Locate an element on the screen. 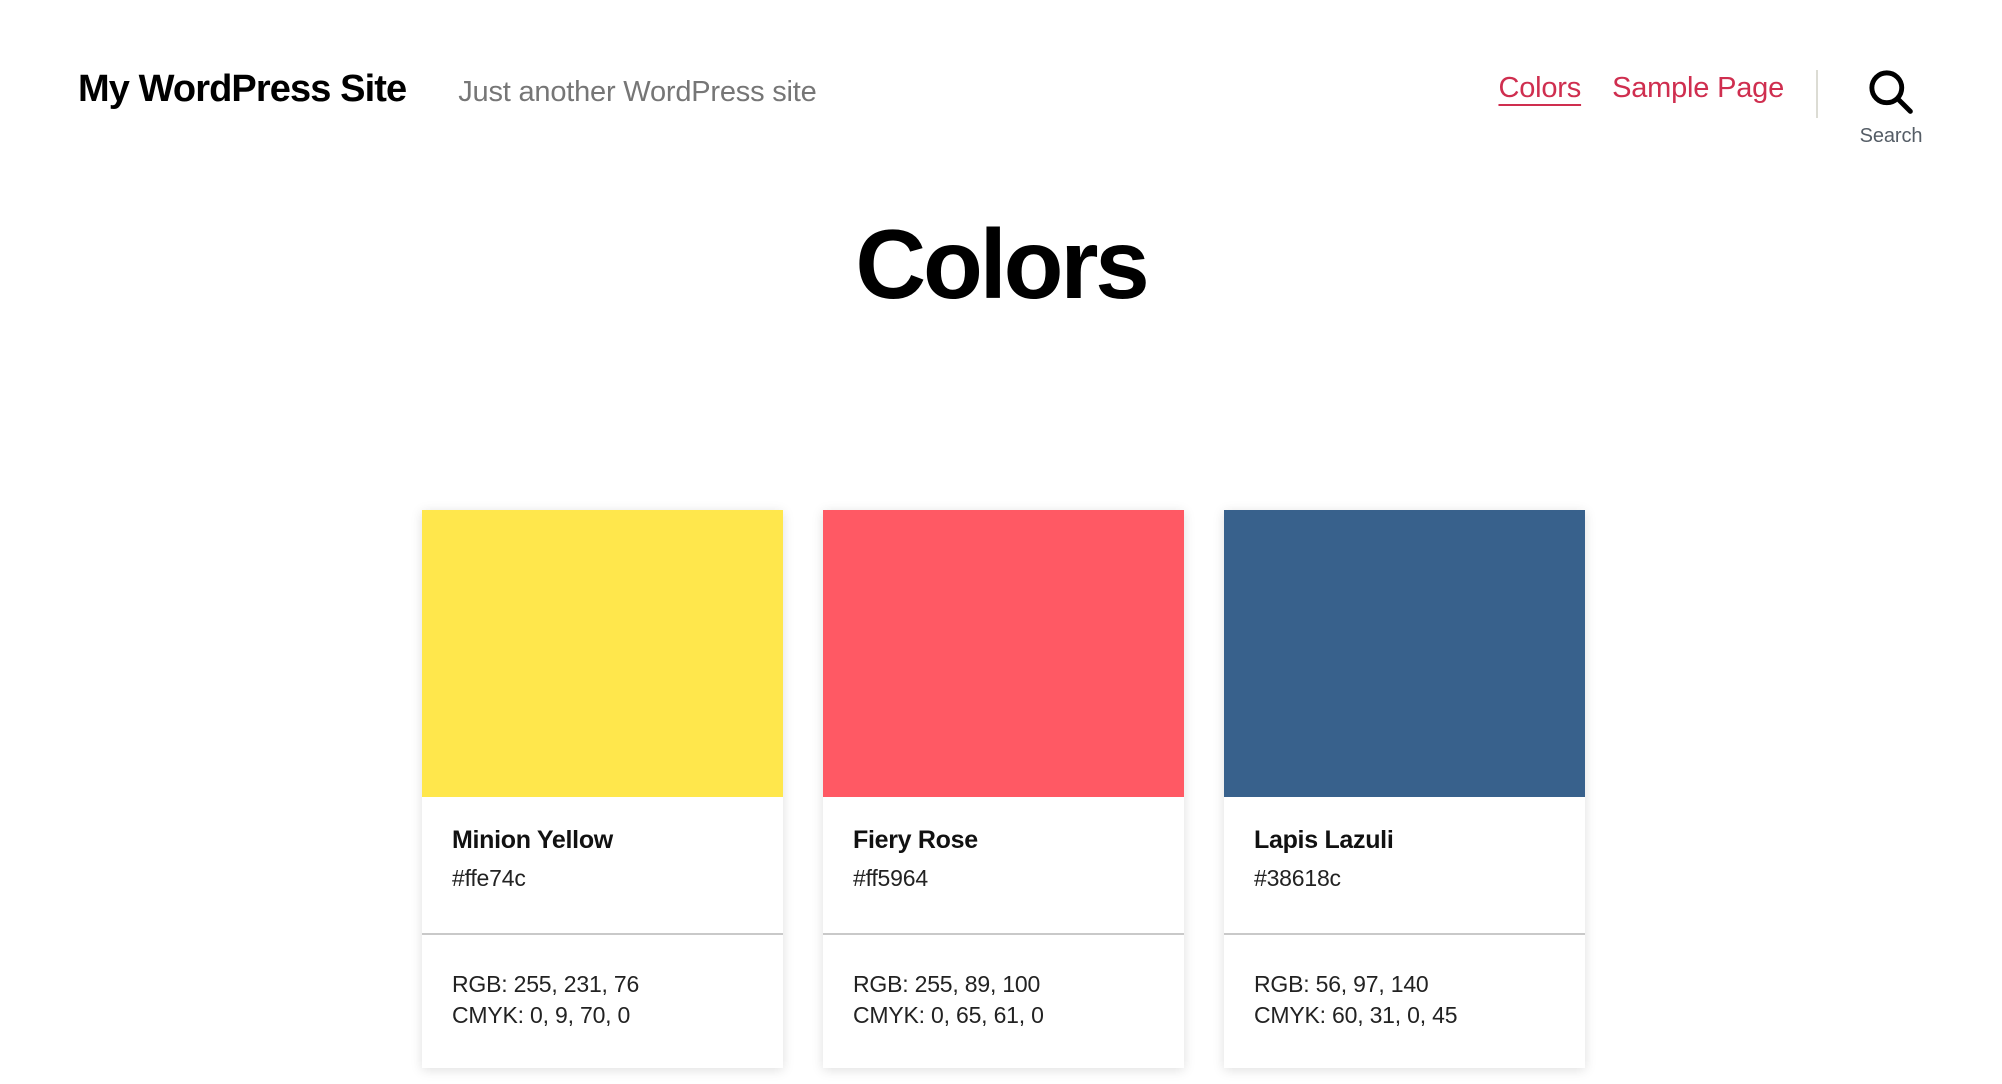  color-cmyk: CMYK: 60, 31, 0, 45 is located at coordinates (1356, 1015).